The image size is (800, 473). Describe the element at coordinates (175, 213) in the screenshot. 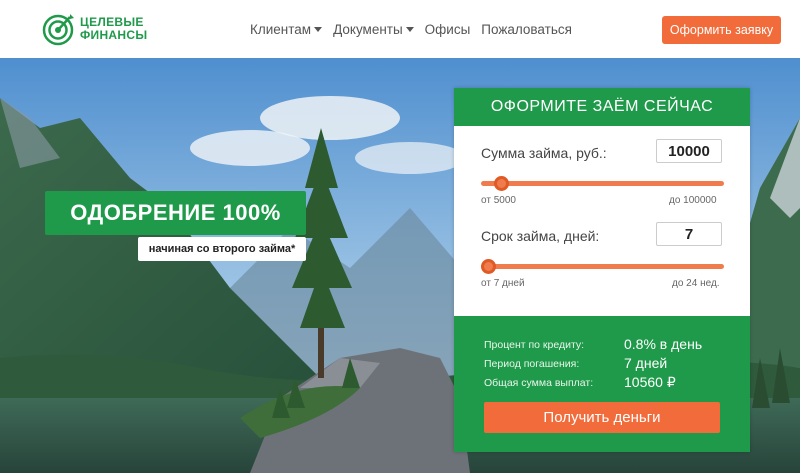

I see `approval-badge: ОДОБРЕНИЕ 100%` at that location.